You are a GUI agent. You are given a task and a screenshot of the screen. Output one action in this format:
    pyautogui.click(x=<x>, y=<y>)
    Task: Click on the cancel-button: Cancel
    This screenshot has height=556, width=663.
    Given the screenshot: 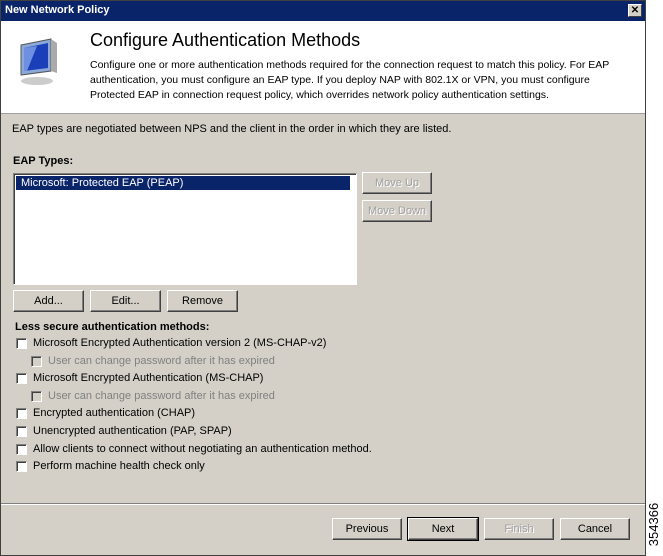 What is the action you would take?
    pyautogui.click(x=595, y=529)
    